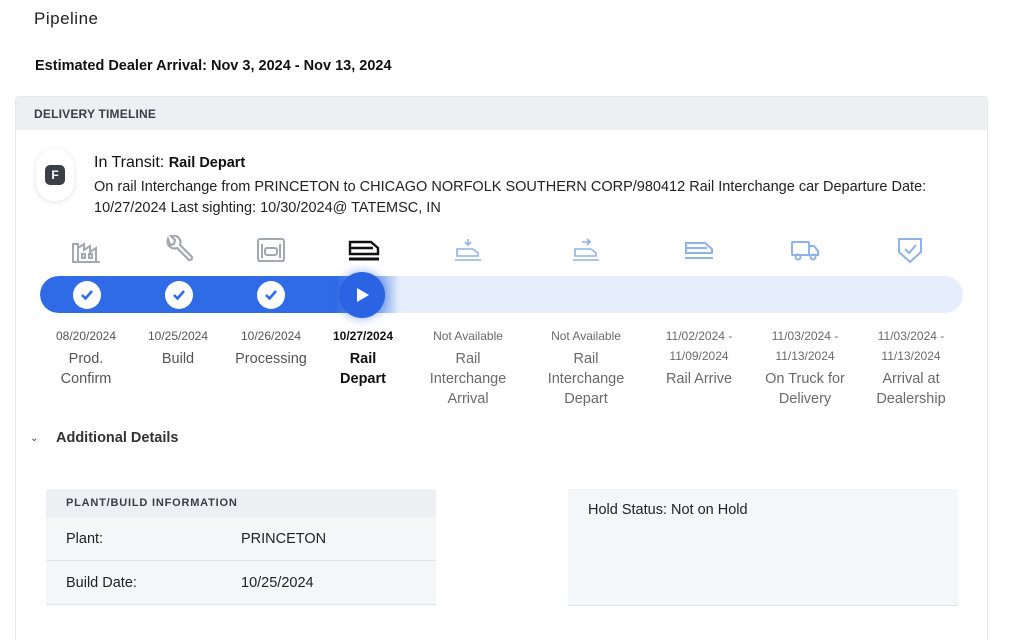 Image resolution: width=1023 pixels, height=640 pixels. What do you see at coordinates (501, 113) in the screenshot?
I see `delivery-timeline-header: DELIVERY TIMELINE` at bounding box center [501, 113].